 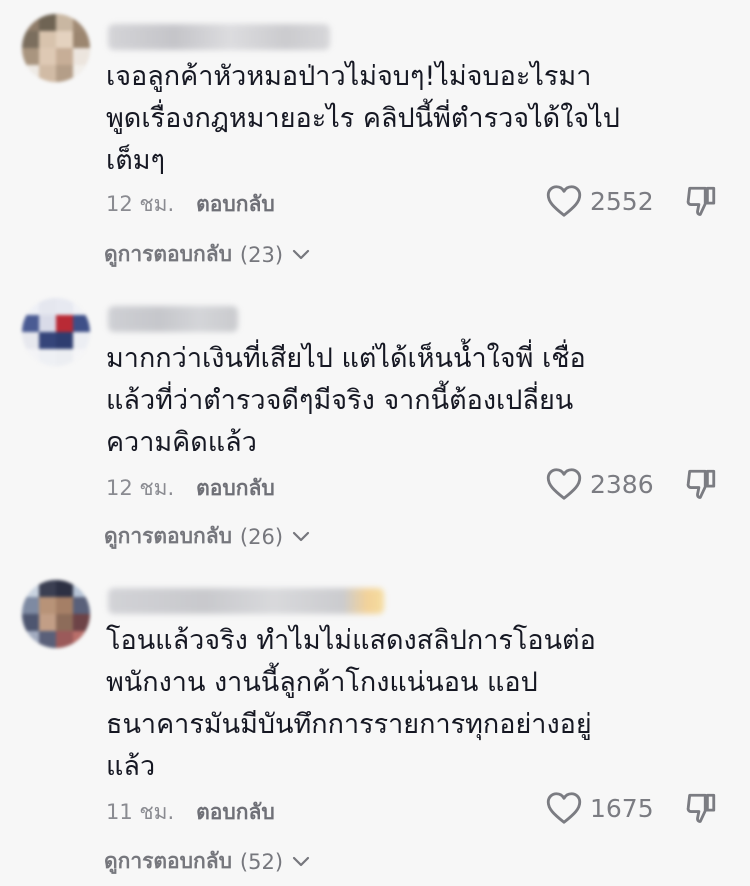 I want to click on view-replies-button: ดูการตอบกลับ (23), so click(x=207, y=254).